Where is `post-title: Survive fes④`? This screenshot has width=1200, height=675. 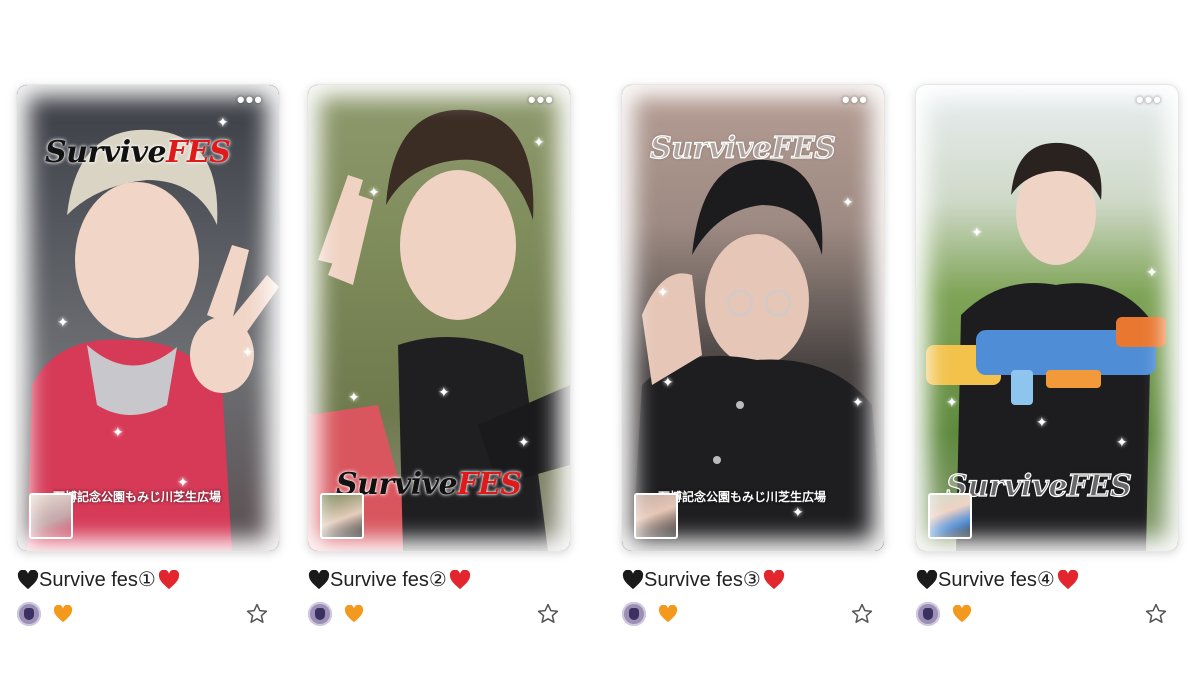 post-title: Survive fes④ is located at coordinates (996, 580).